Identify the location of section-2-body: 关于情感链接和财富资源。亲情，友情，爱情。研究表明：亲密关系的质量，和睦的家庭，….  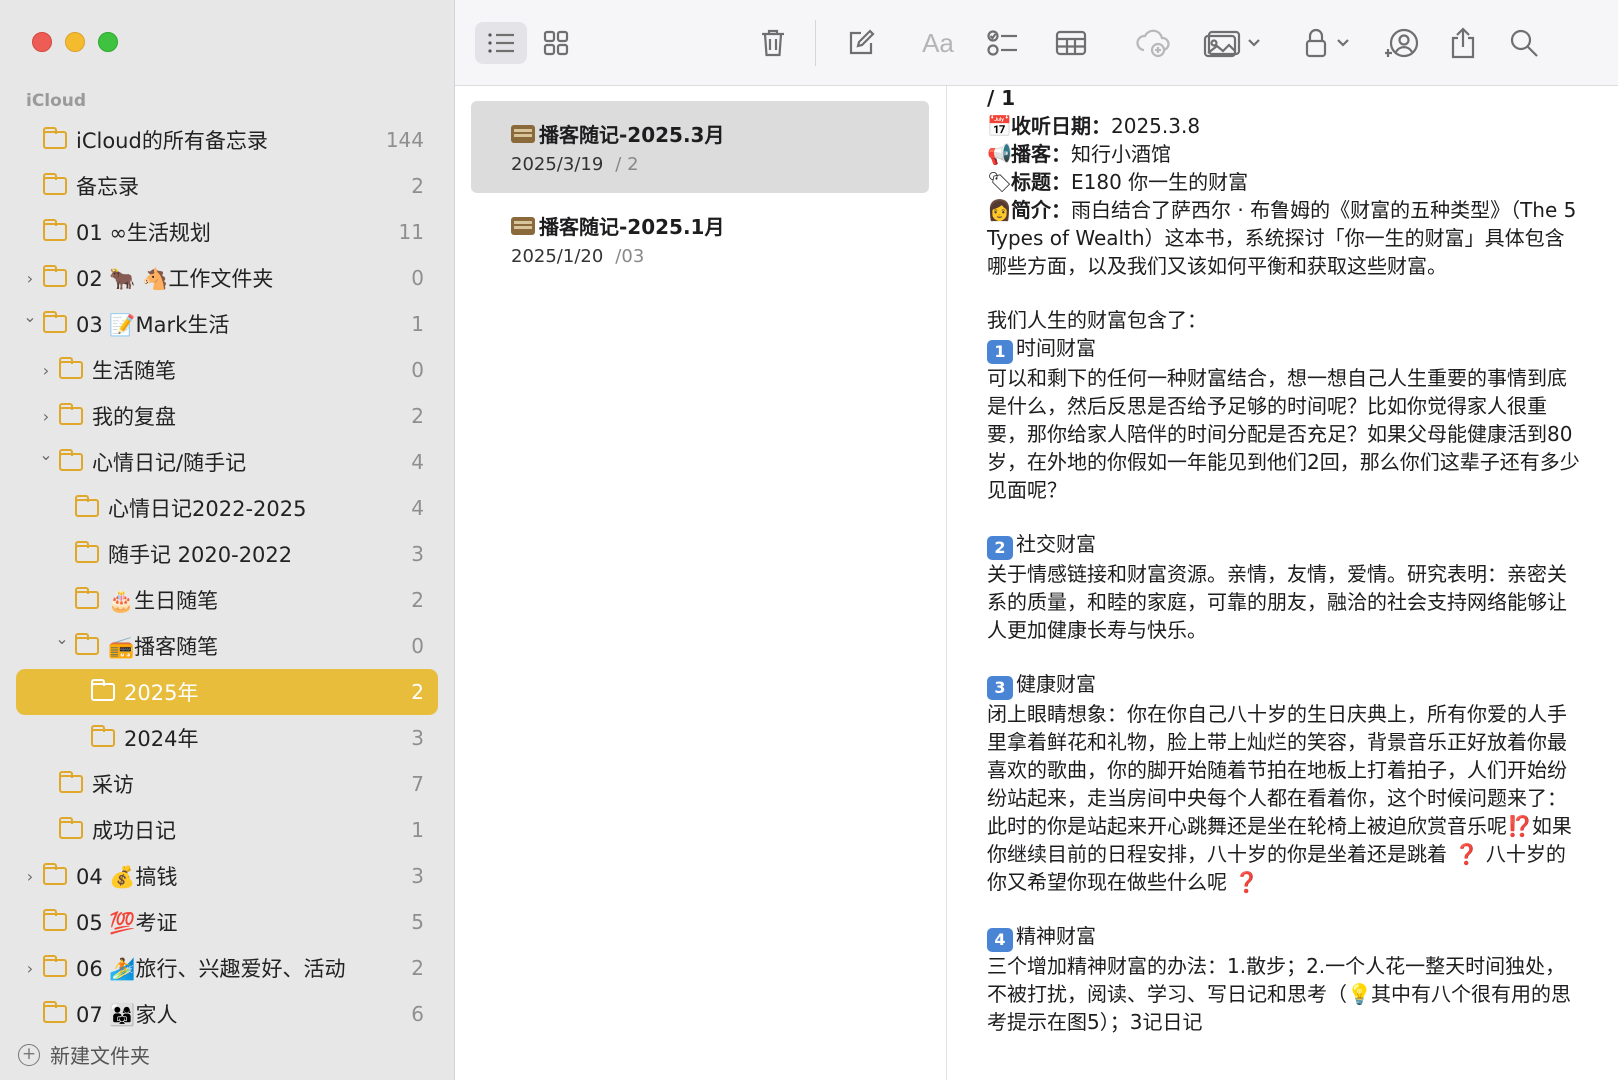
(1277, 602).